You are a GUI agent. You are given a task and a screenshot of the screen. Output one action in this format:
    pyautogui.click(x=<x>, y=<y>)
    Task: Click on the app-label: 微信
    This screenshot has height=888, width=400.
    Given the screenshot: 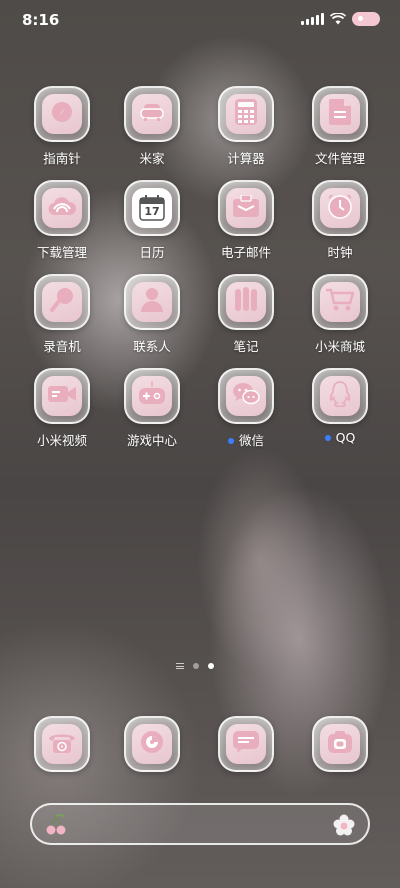 What is the action you would take?
    pyautogui.click(x=246, y=439)
    